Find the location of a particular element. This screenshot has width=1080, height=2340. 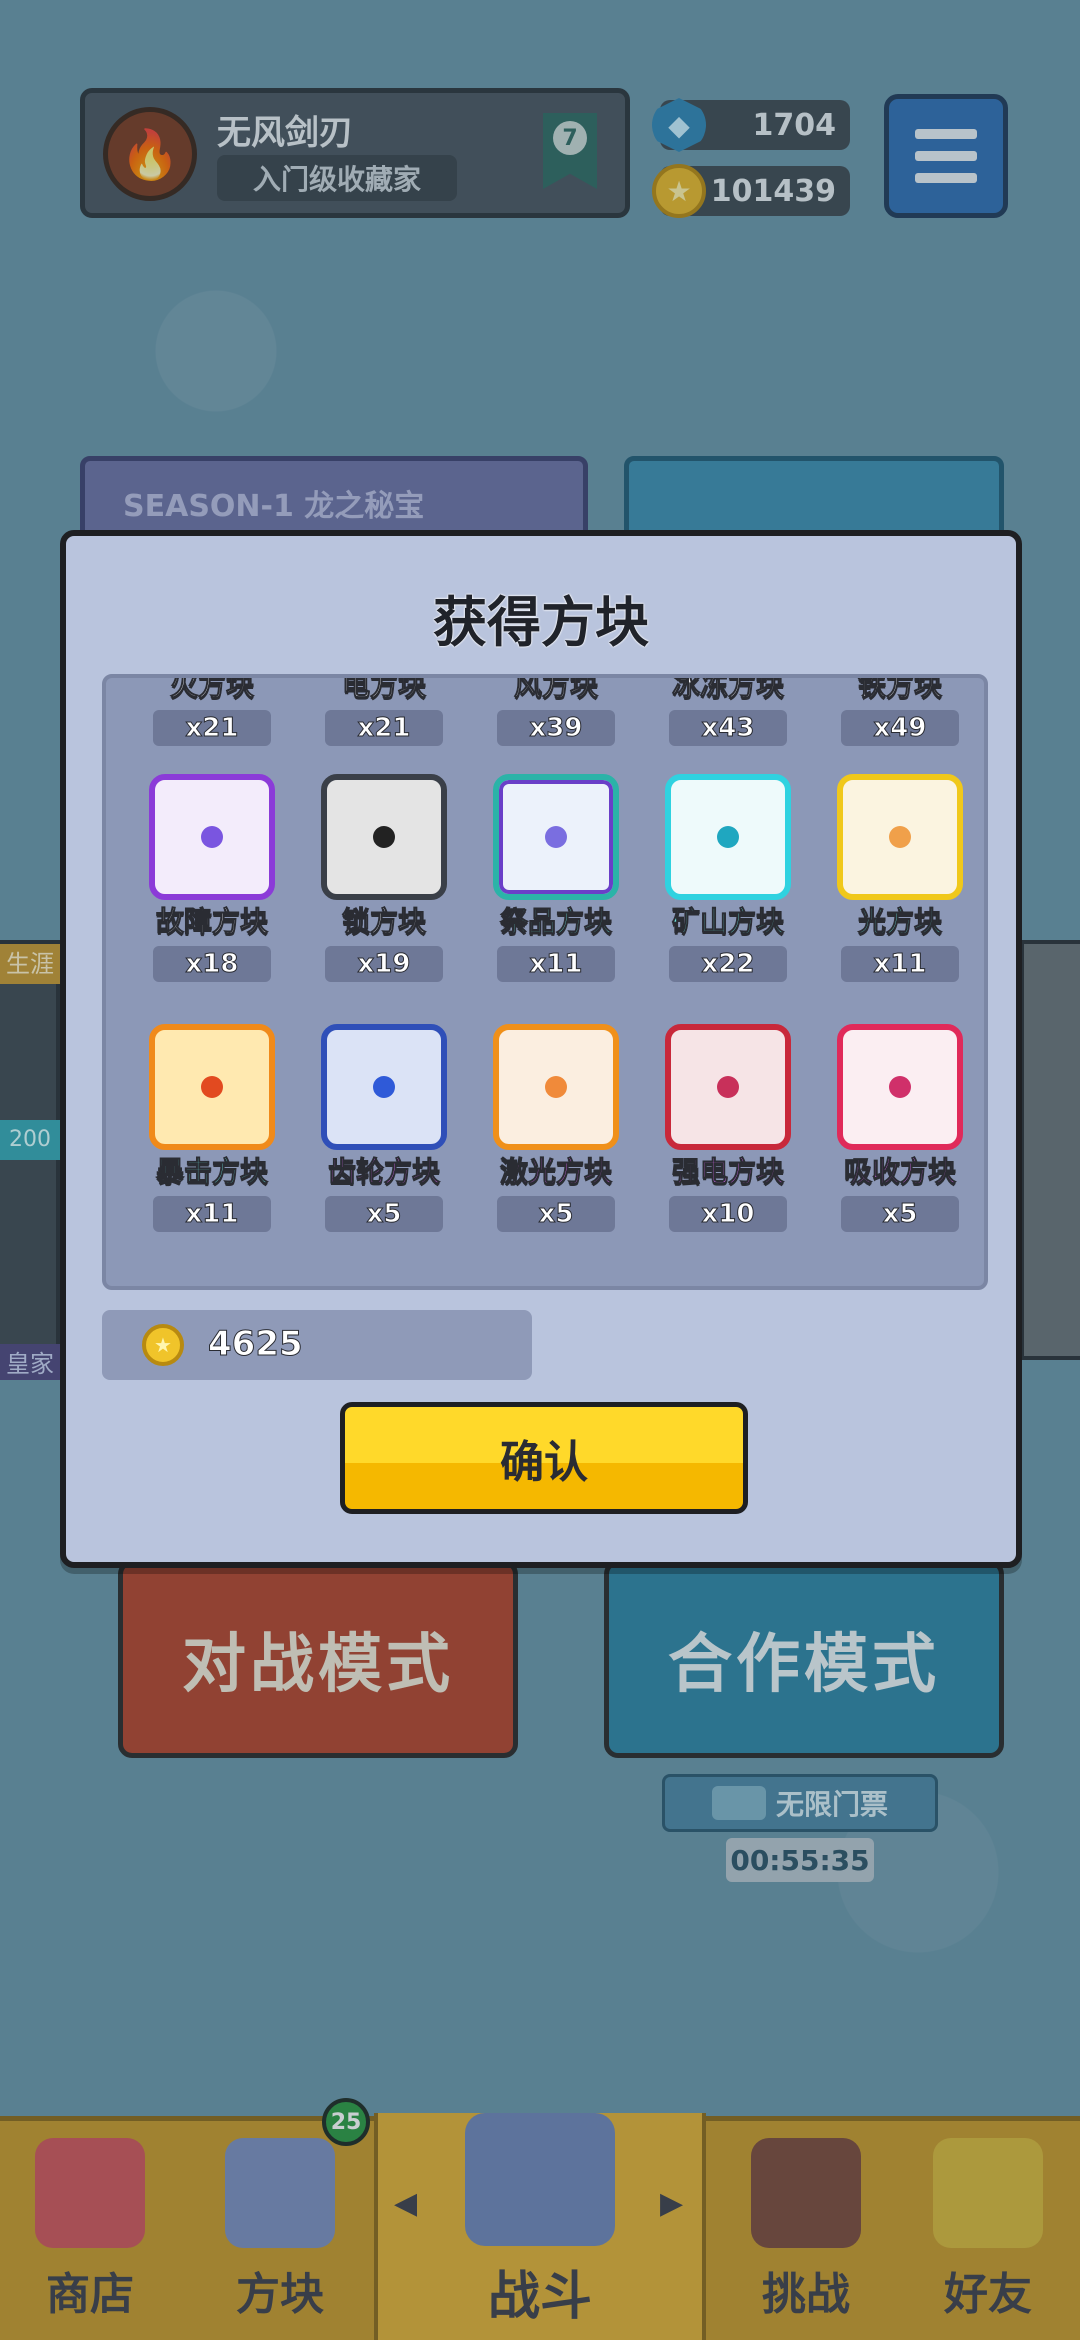

reward-item-iron: 铁方块 x49 is located at coordinates (900, 710).